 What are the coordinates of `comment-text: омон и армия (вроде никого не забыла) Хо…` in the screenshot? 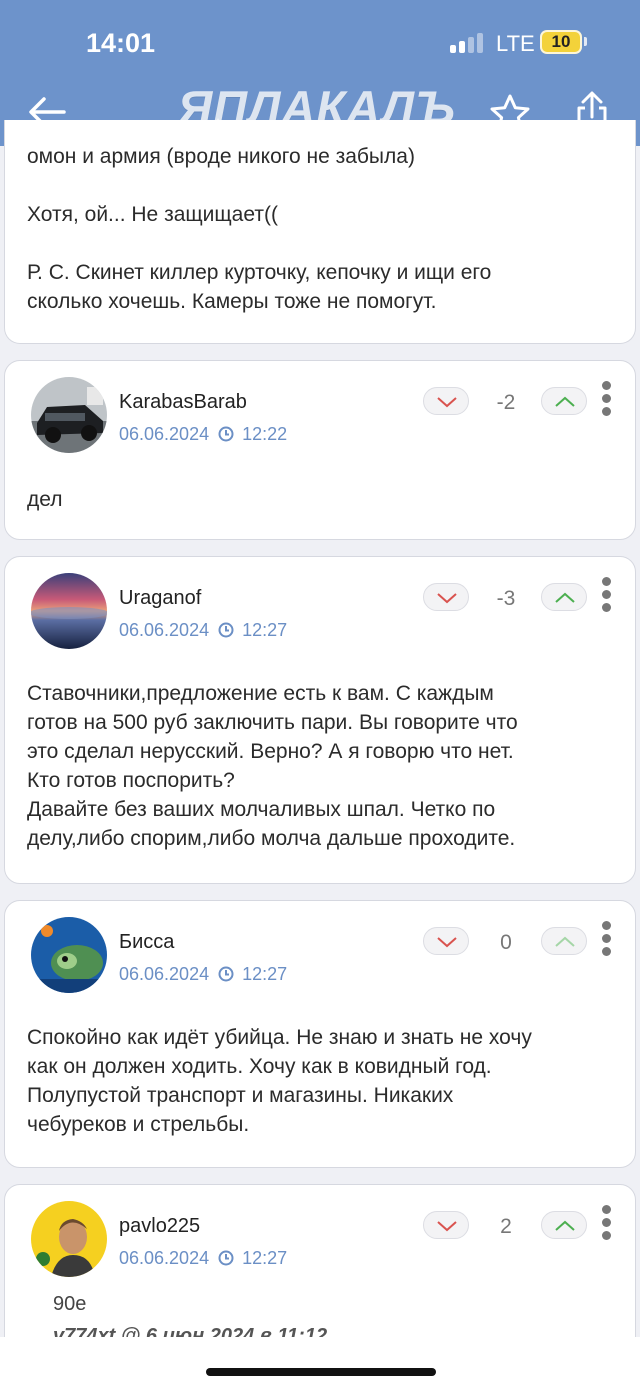 It's located at (259, 229).